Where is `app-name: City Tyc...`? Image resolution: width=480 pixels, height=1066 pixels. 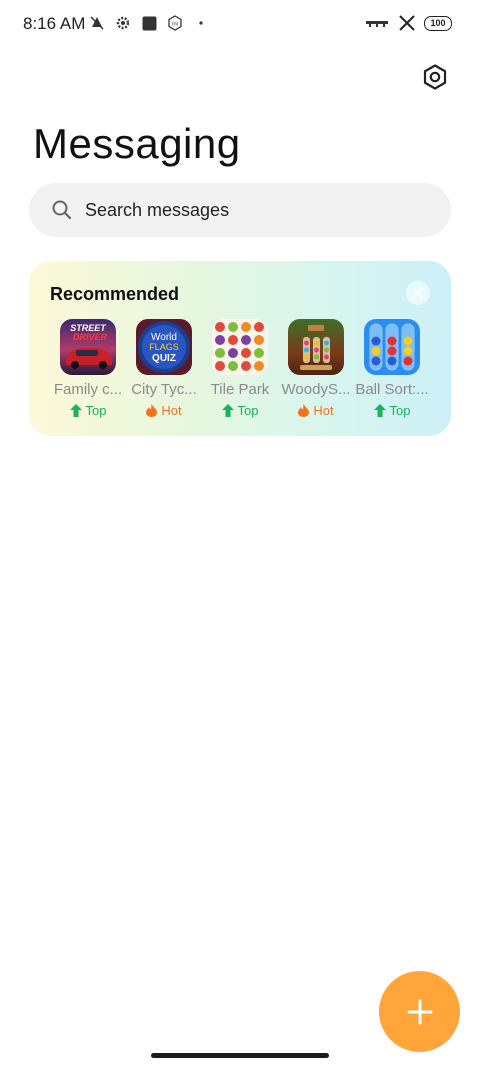
app-name: City Tyc... is located at coordinates (164, 389).